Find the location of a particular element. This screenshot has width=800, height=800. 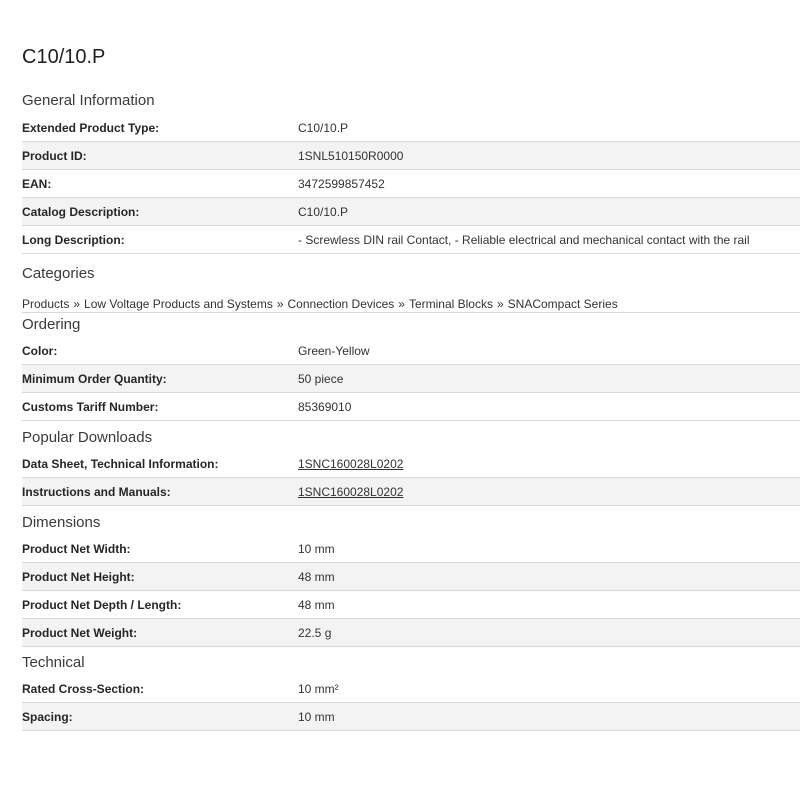

row-label: Minimum Order Quantity: is located at coordinates (94, 379).